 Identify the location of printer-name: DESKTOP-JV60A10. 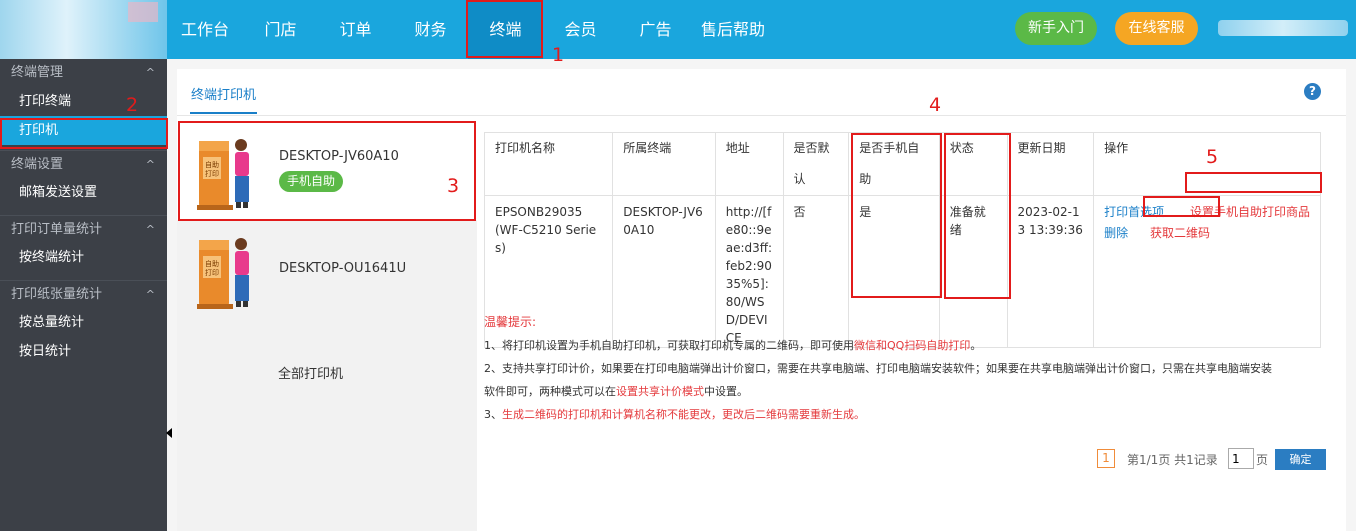
(339, 156).